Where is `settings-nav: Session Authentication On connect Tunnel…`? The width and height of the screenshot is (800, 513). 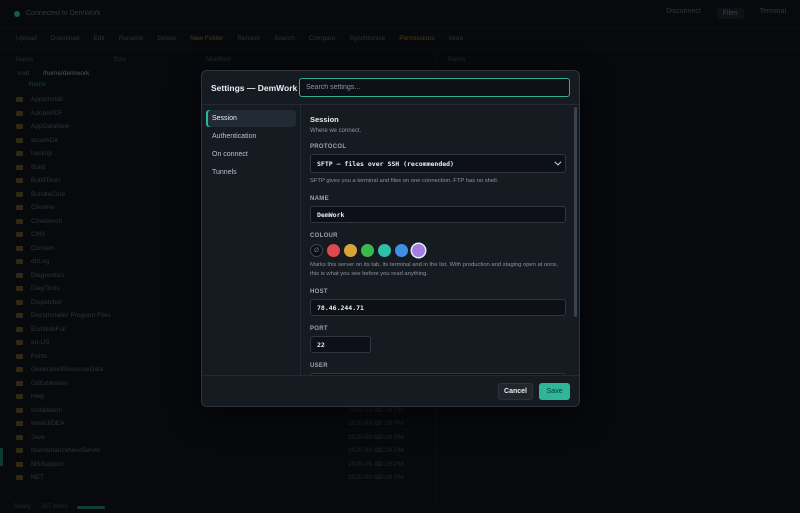 settings-nav: Session Authentication On connect Tunnel… is located at coordinates (251, 240).